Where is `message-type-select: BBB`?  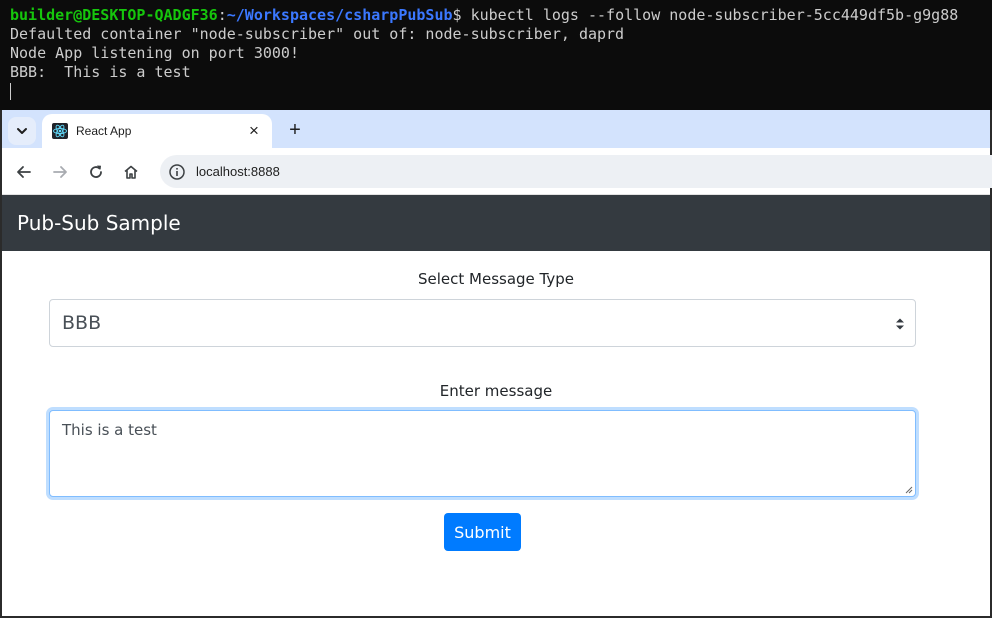 message-type-select: BBB is located at coordinates (482, 323).